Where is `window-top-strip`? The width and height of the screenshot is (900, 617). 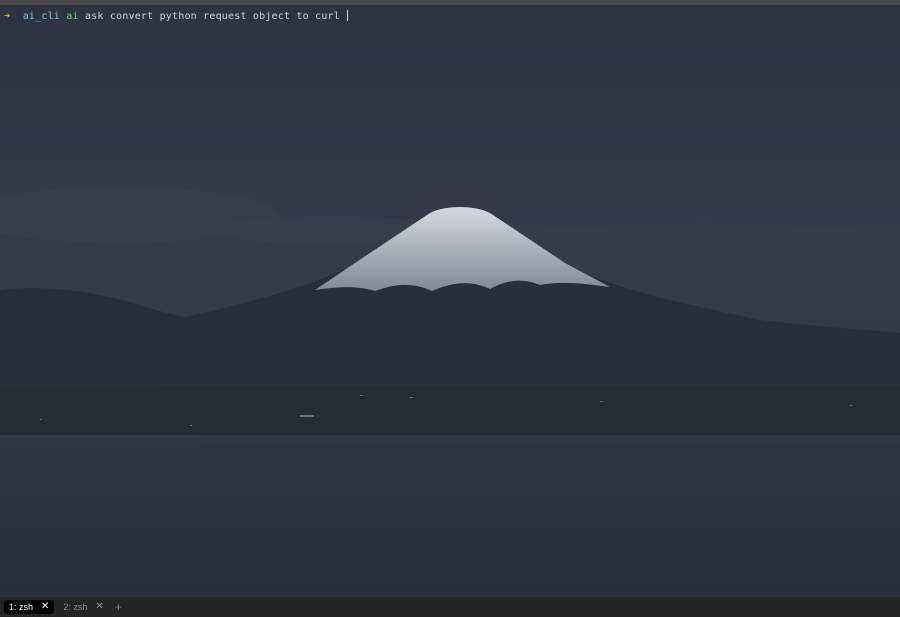
window-top-strip is located at coordinates (450, 2).